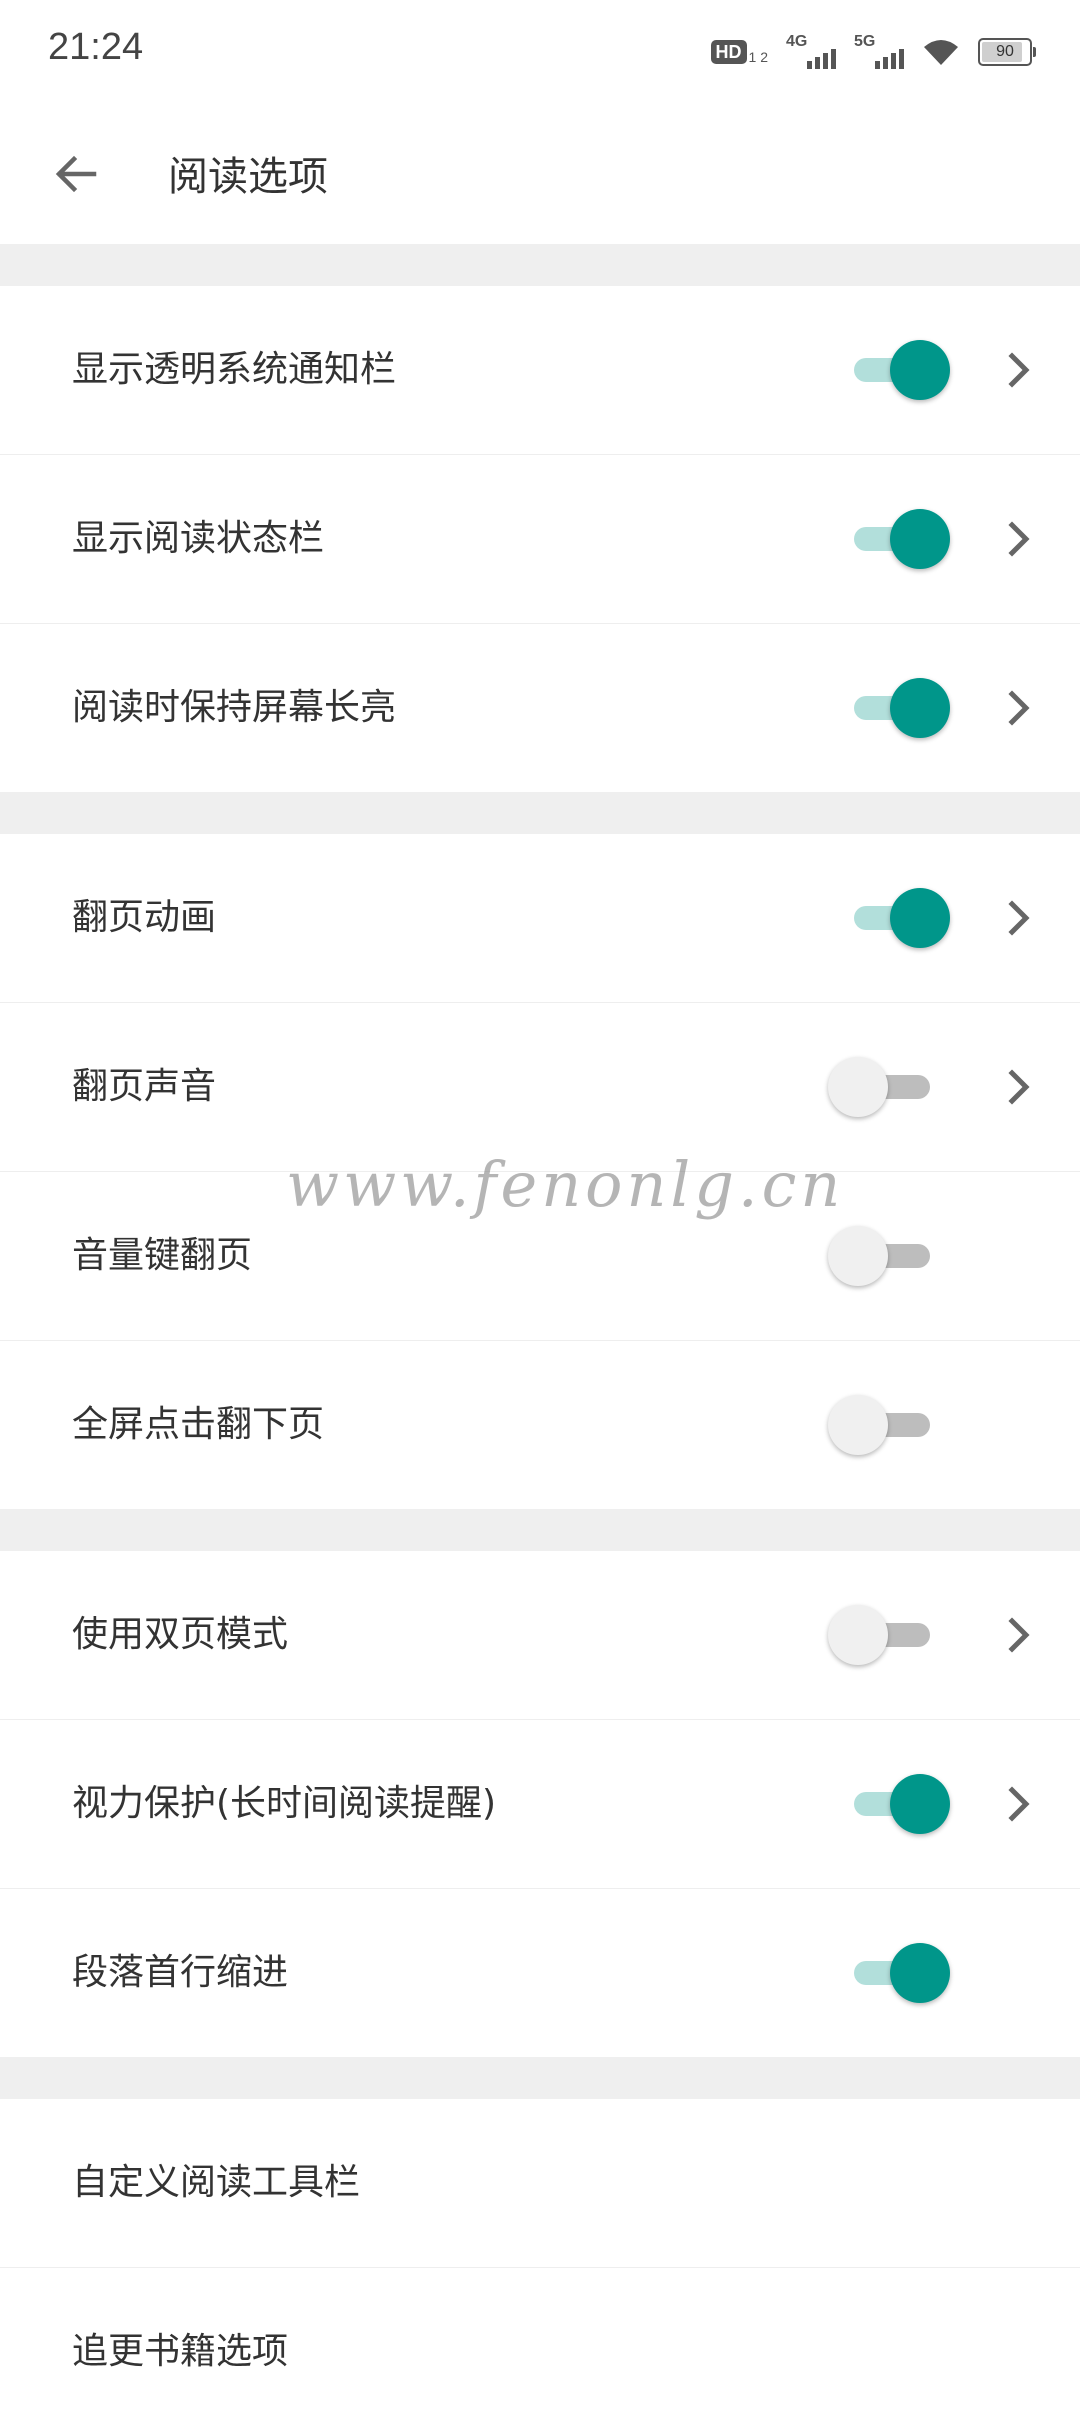  I want to click on signal-4g-icon: 4G, so click(811, 51).